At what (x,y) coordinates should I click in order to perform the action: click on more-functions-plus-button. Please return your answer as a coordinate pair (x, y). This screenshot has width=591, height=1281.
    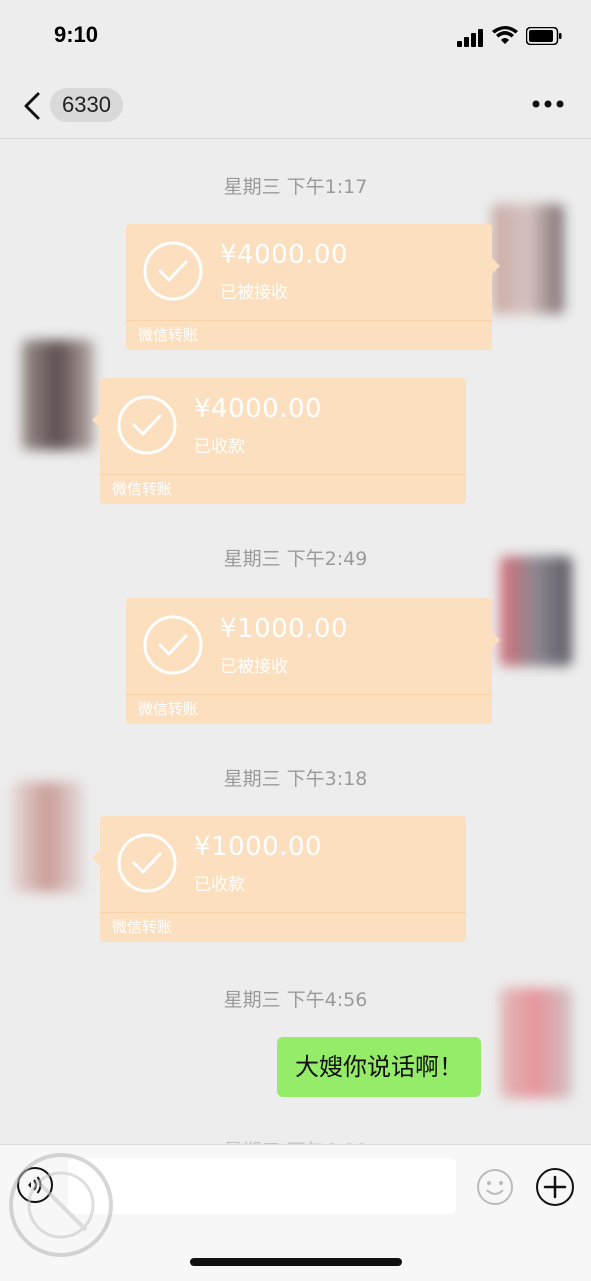
    Looking at the image, I should click on (555, 1187).